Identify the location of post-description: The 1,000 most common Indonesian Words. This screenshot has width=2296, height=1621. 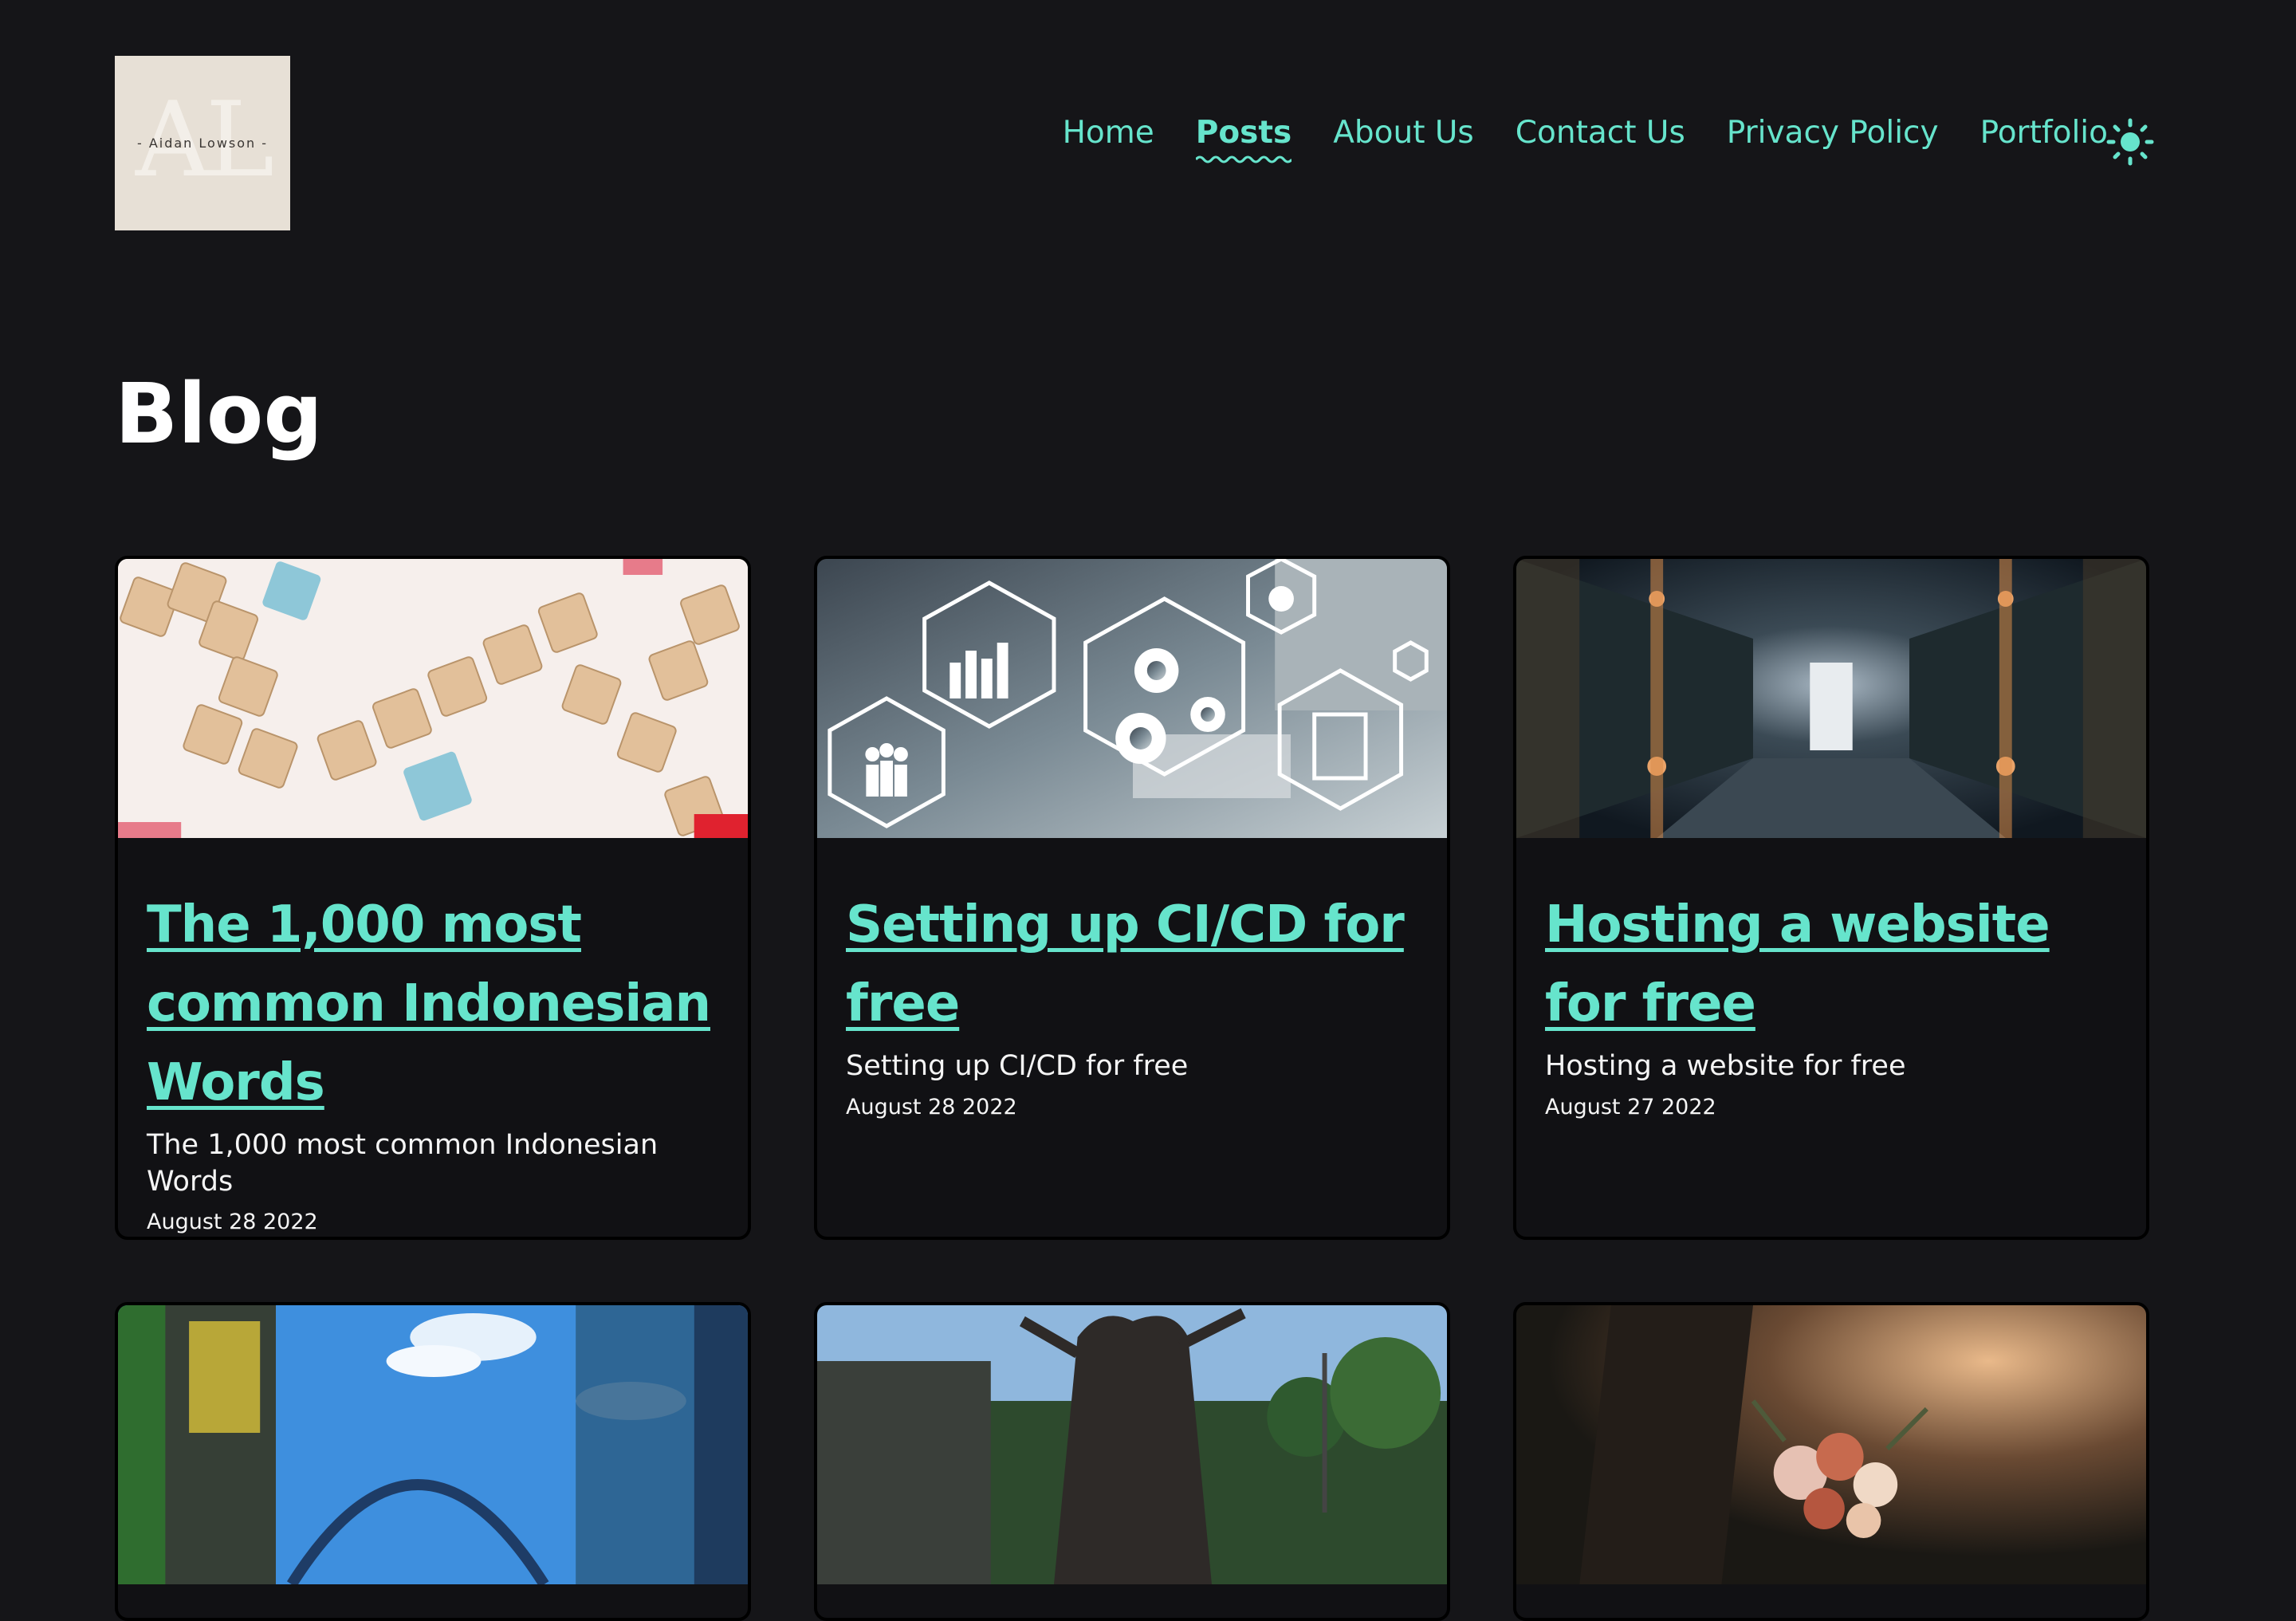
(403, 1163).